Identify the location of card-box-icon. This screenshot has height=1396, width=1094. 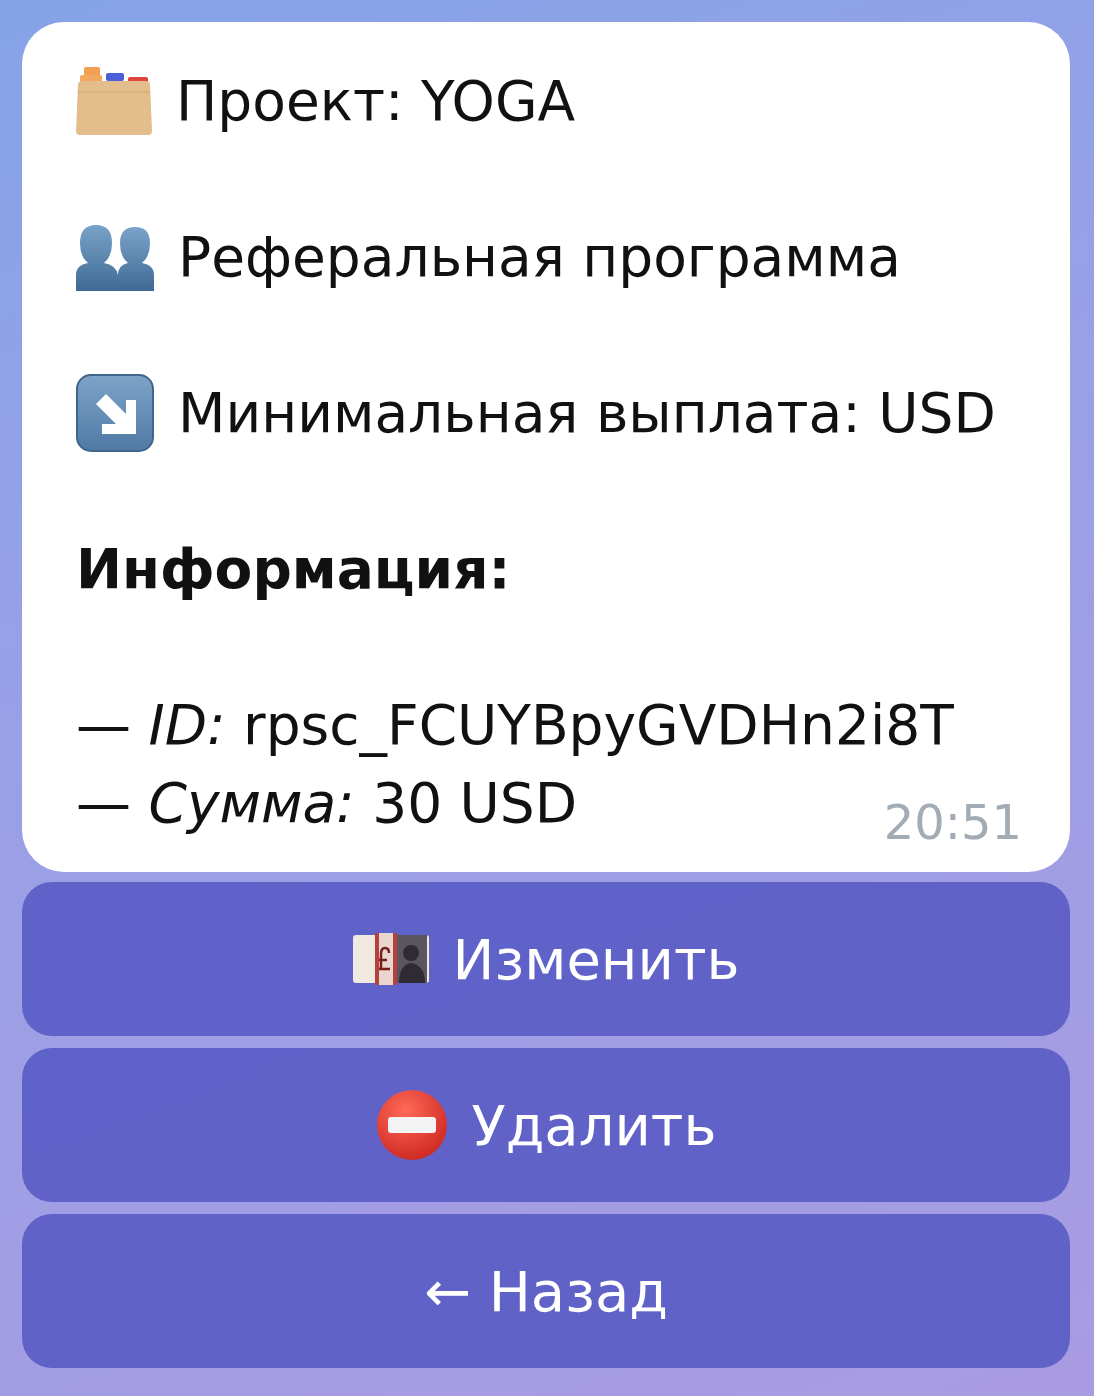
(114, 101).